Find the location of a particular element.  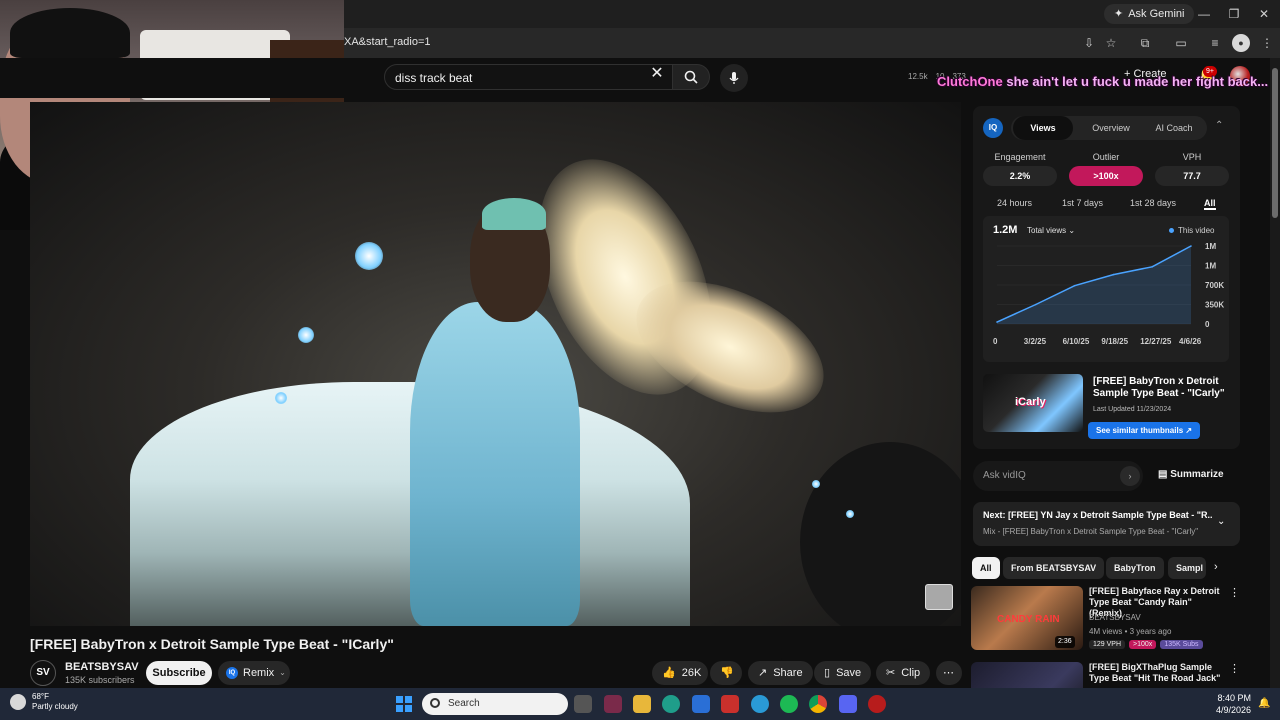

share-button: ↗ Share is located at coordinates (780, 673).